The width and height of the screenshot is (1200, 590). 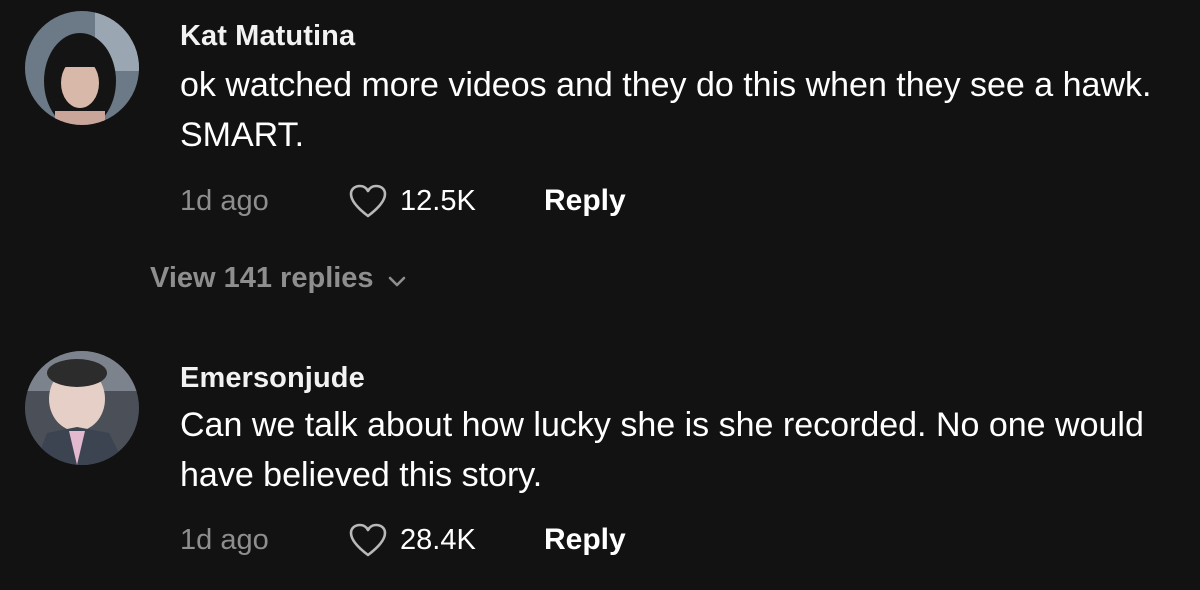 I want to click on view-replies-label: View 141 replies, so click(x=262, y=278).